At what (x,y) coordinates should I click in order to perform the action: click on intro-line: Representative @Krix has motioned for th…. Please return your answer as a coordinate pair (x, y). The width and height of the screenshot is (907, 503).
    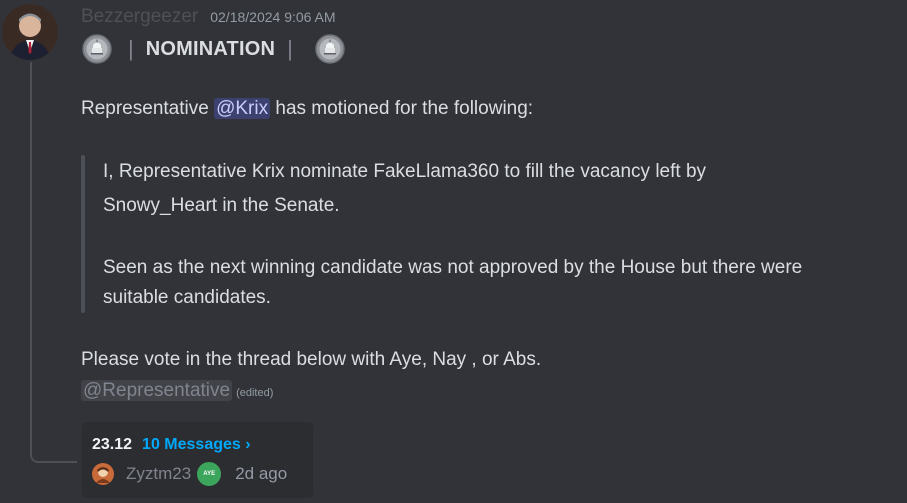
    Looking at the image, I should click on (307, 109).